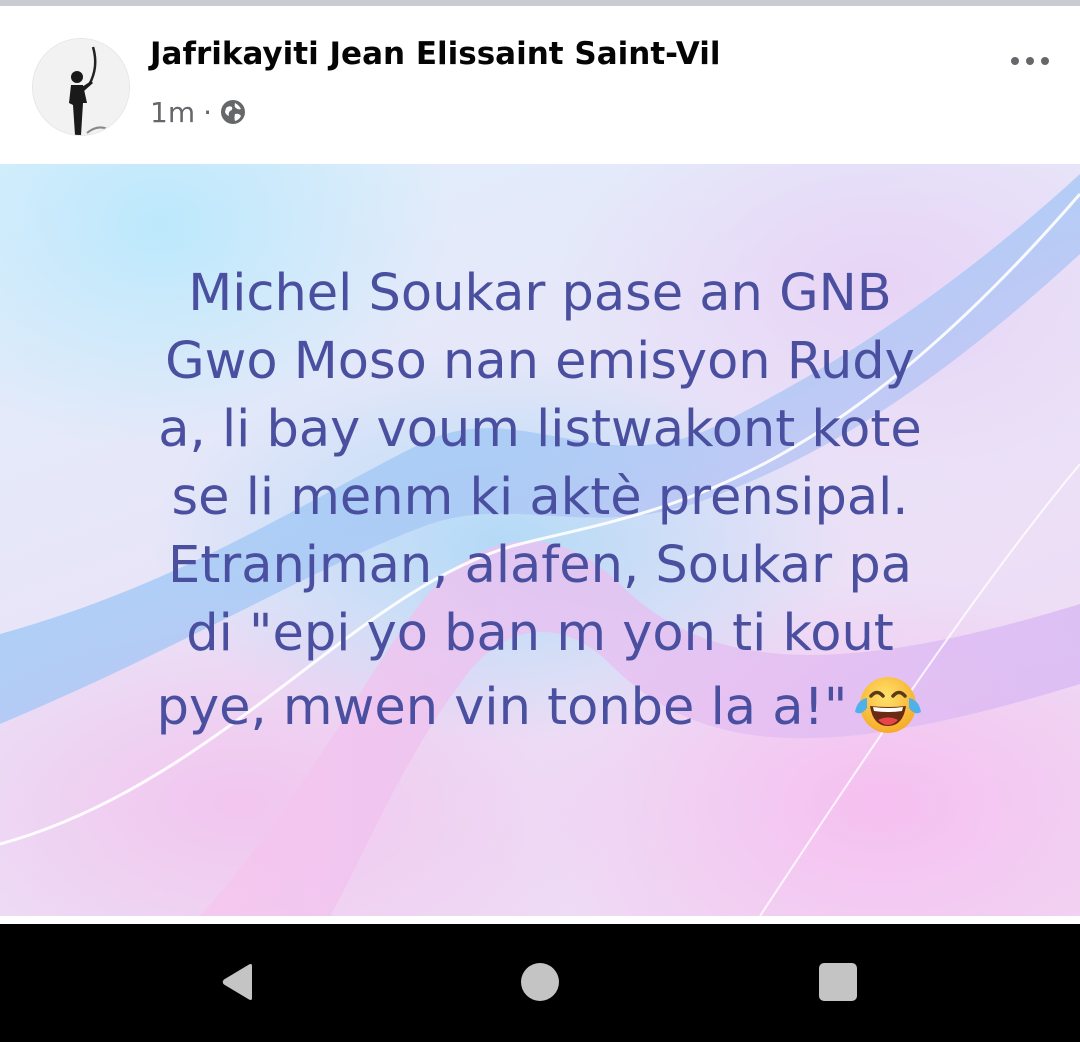 Image resolution: width=1080 pixels, height=1042 pixels. I want to click on more-options-button, so click(1030, 61).